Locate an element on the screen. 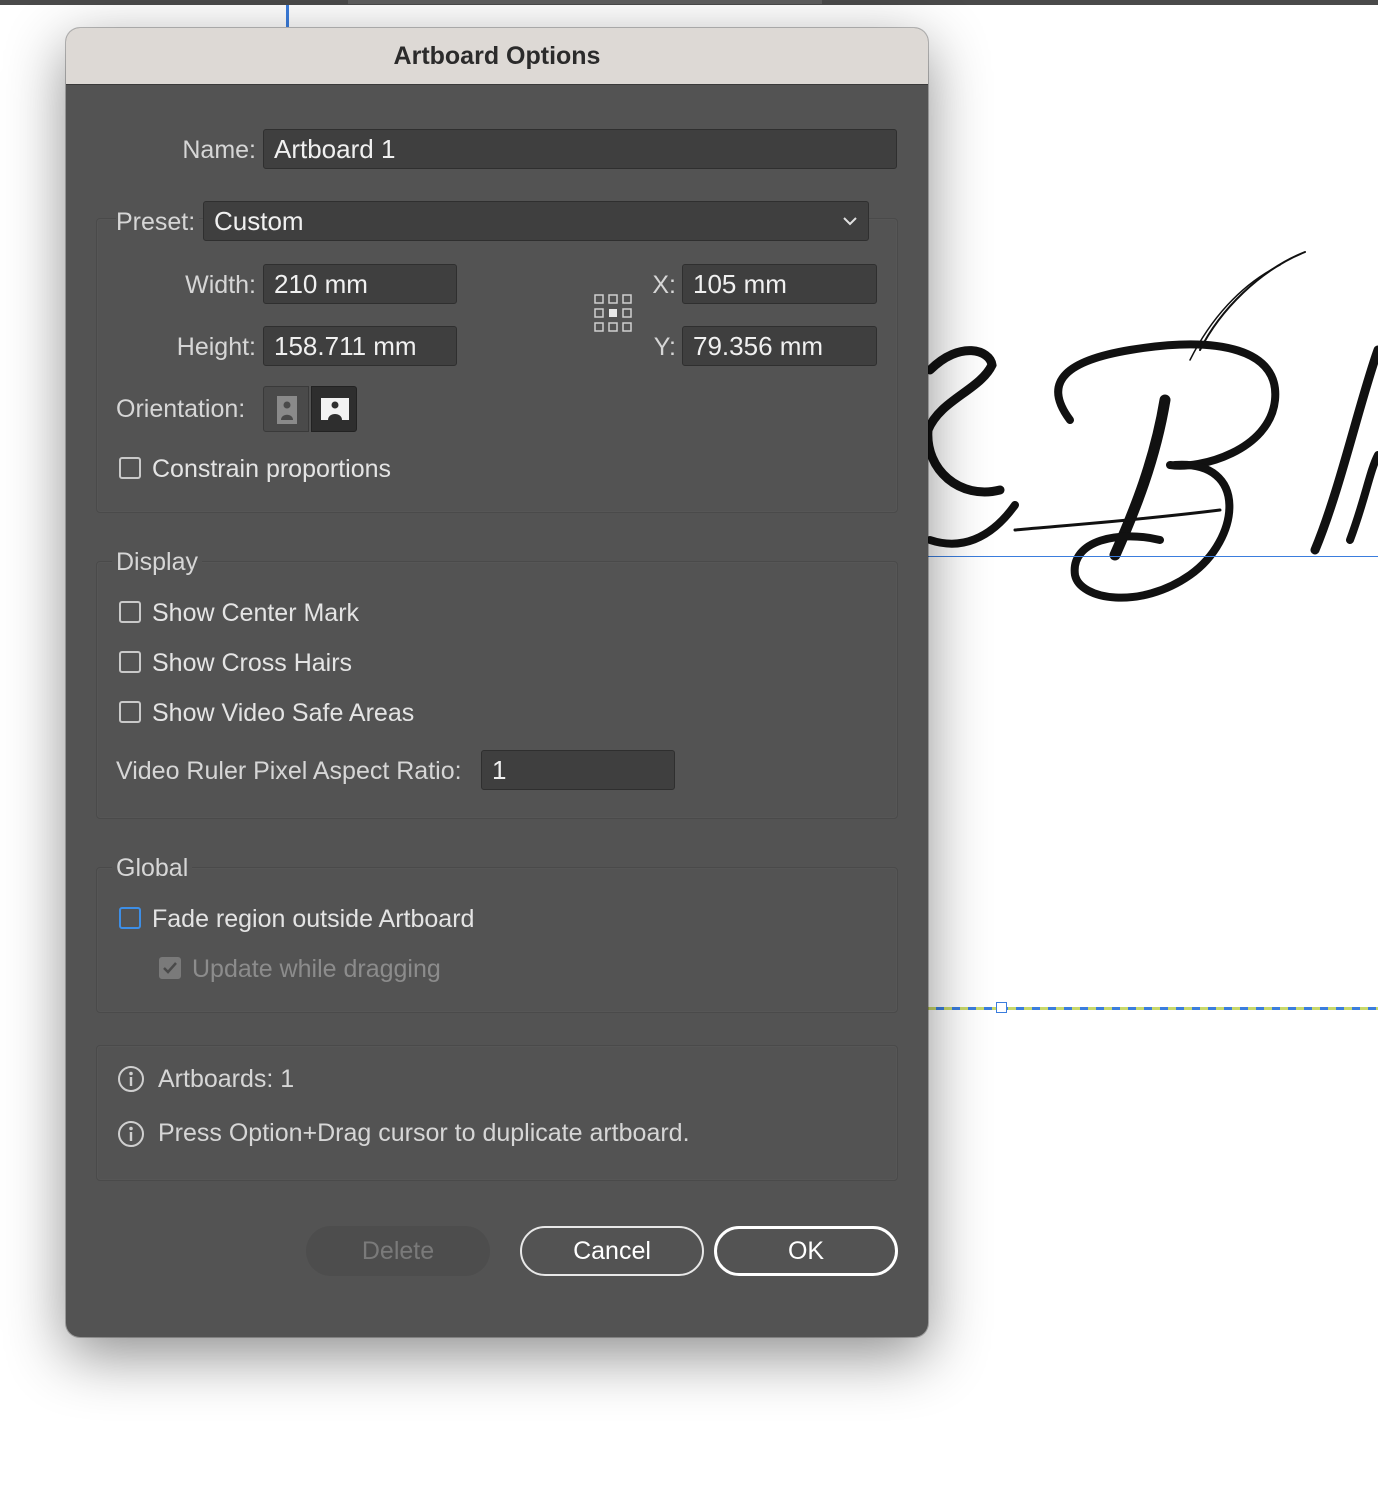 Image resolution: width=1378 pixels, height=1492 pixels. ok-button: OK is located at coordinates (806, 1251).